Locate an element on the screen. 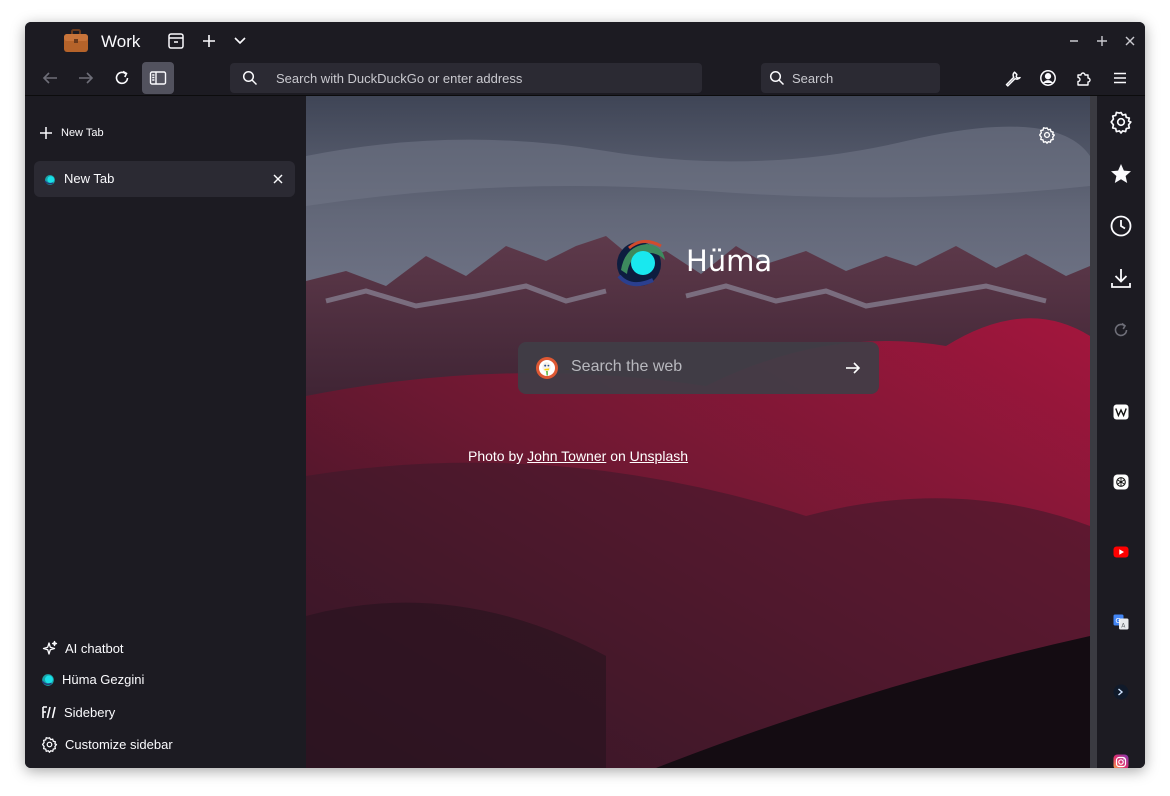 This screenshot has height=796, width=1170. sparkle-icon is located at coordinates (50, 647).